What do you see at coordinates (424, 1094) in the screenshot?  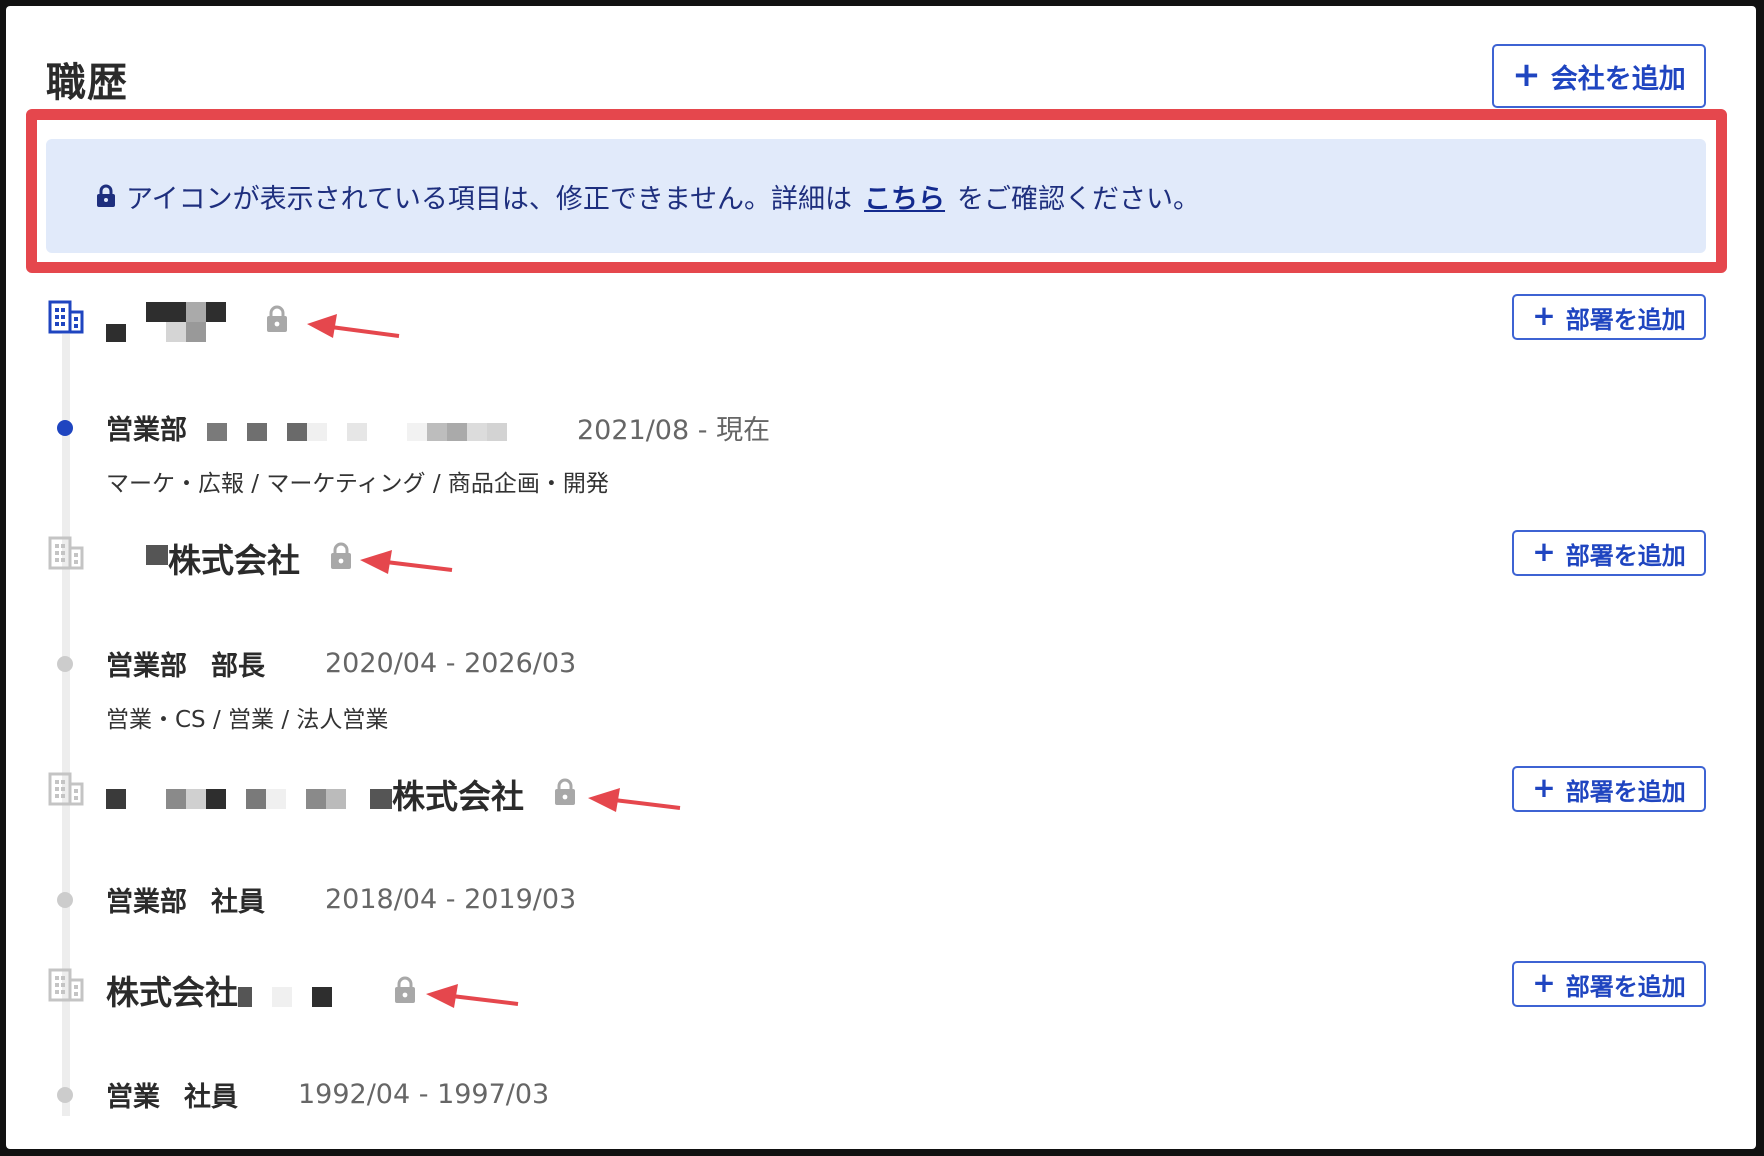 I see `employment-period: 1992/04 - 1997/03` at bounding box center [424, 1094].